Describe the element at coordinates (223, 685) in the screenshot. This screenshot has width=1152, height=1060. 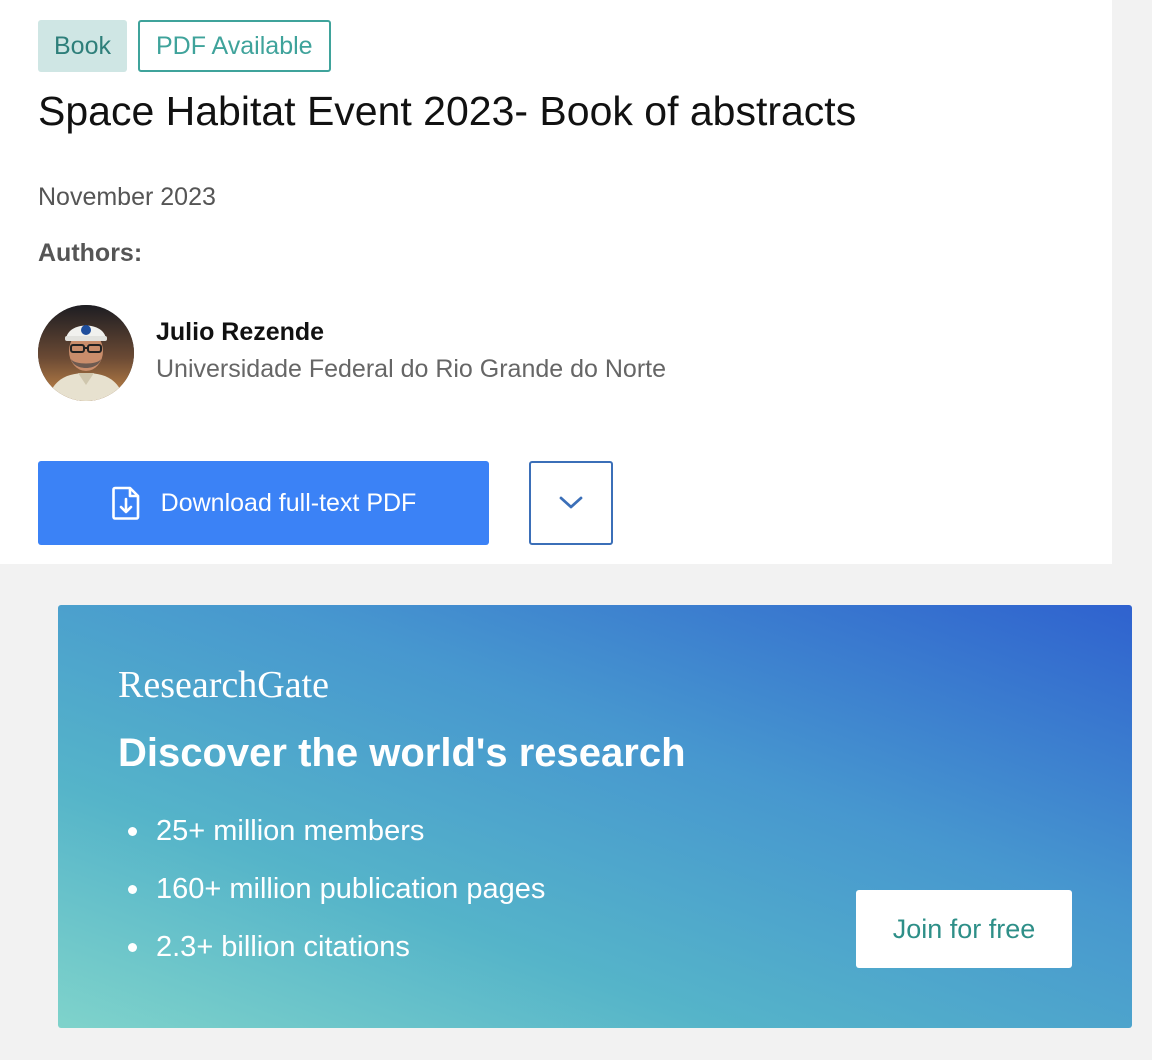
I see `researchgate-logo: ResearchGate` at that location.